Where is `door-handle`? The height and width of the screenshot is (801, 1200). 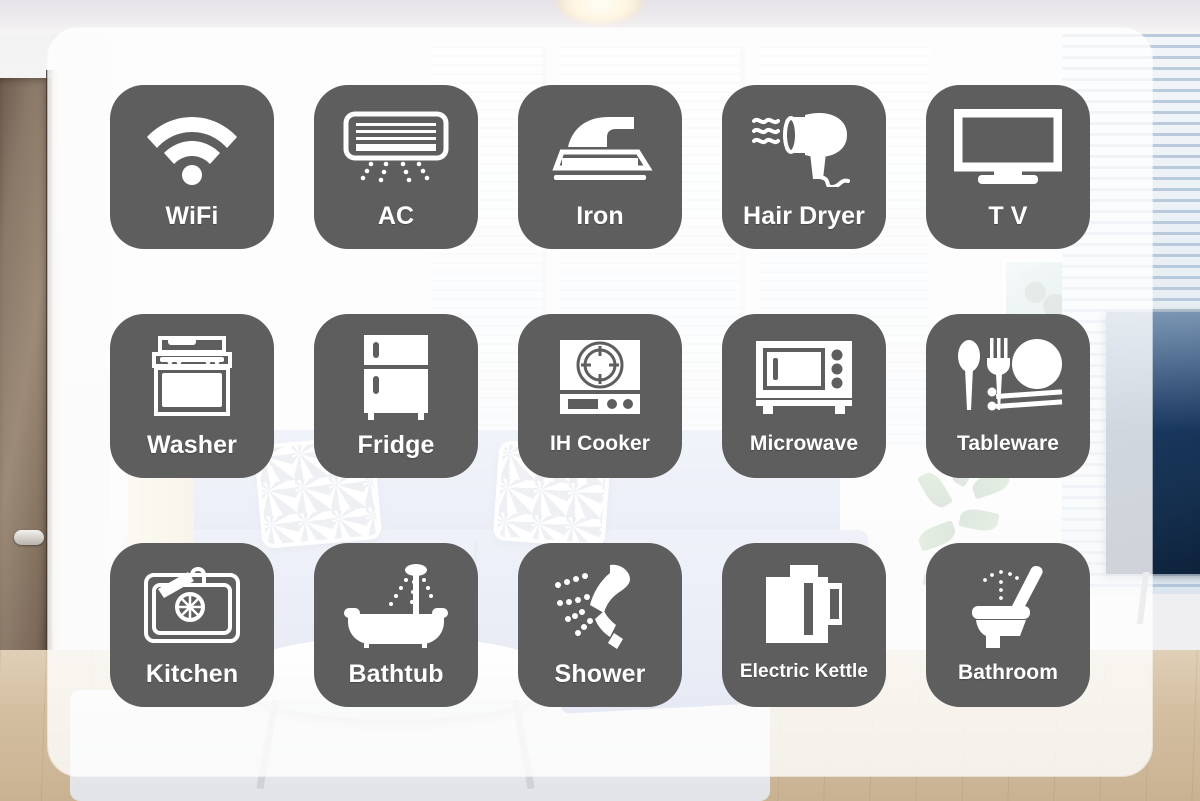 door-handle is located at coordinates (29, 537).